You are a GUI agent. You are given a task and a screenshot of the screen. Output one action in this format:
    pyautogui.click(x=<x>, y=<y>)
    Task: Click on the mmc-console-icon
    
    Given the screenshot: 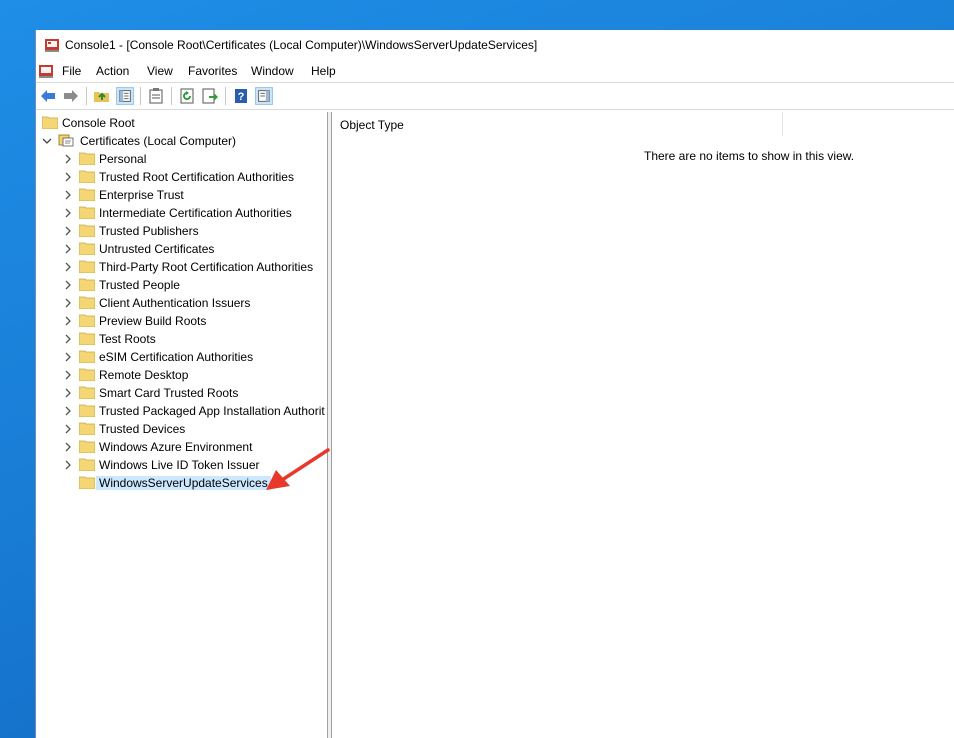 What is the action you would take?
    pyautogui.click(x=52, y=45)
    